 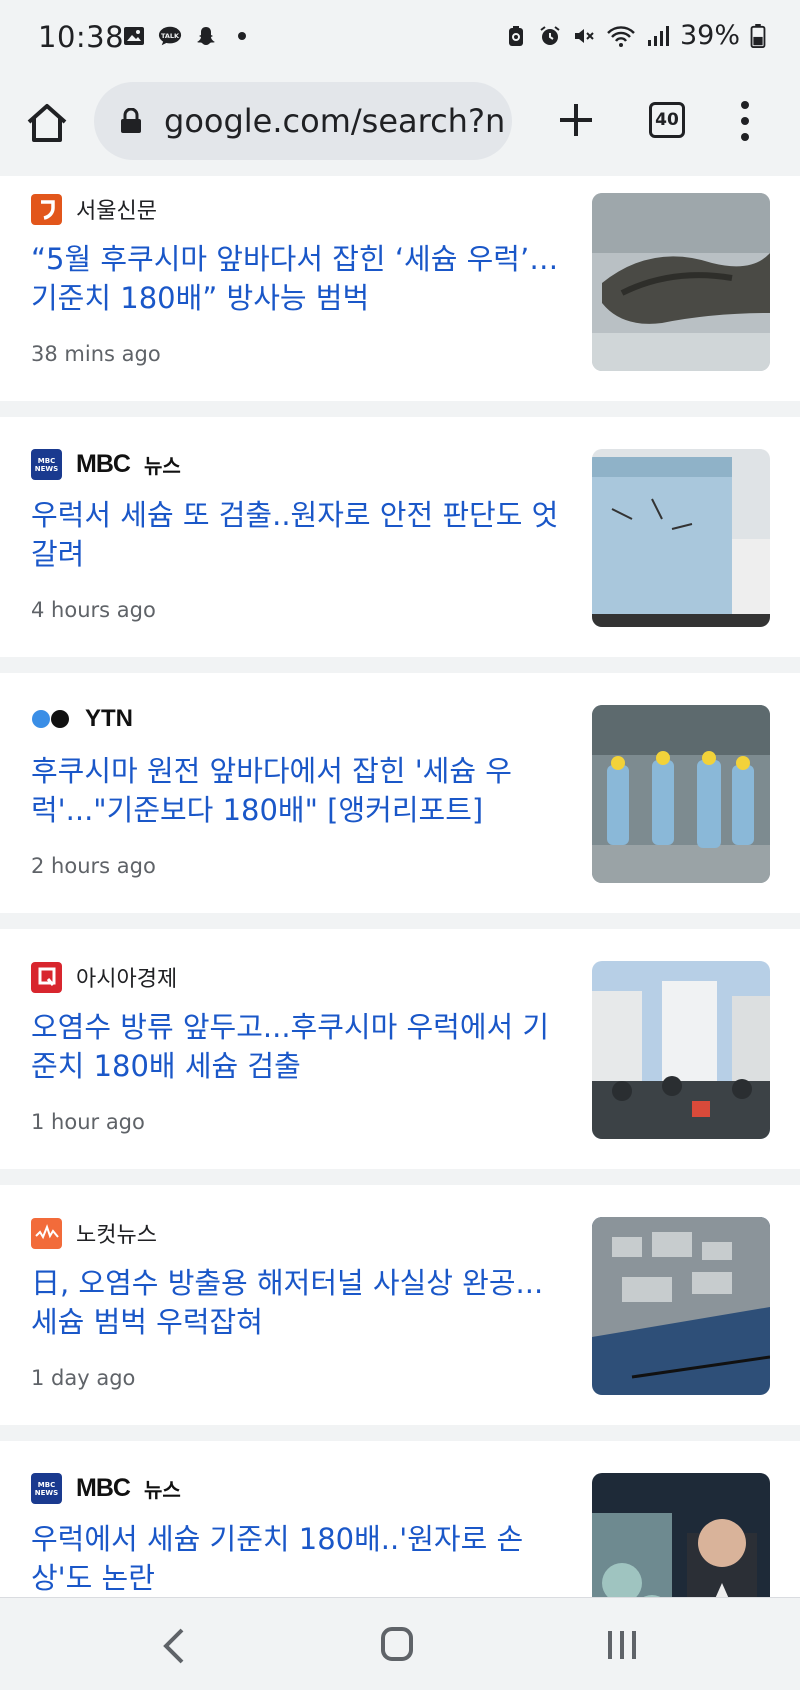 I want to click on source-name: 서울신문, so click(x=116, y=211).